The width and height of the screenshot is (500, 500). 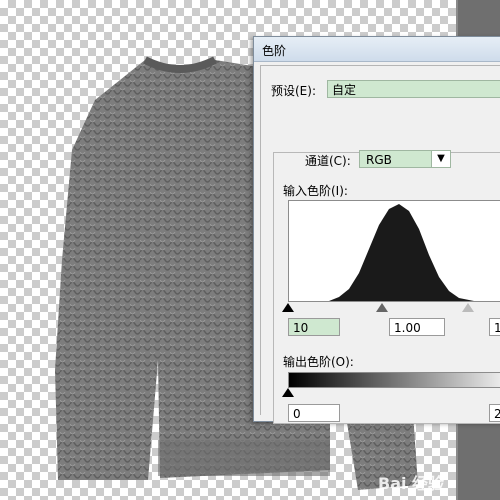 What do you see at coordinates (315, 191) in the screenshot?
I see `input-levels-label: 输入色阶(I):` at bounding box center [315, 191].